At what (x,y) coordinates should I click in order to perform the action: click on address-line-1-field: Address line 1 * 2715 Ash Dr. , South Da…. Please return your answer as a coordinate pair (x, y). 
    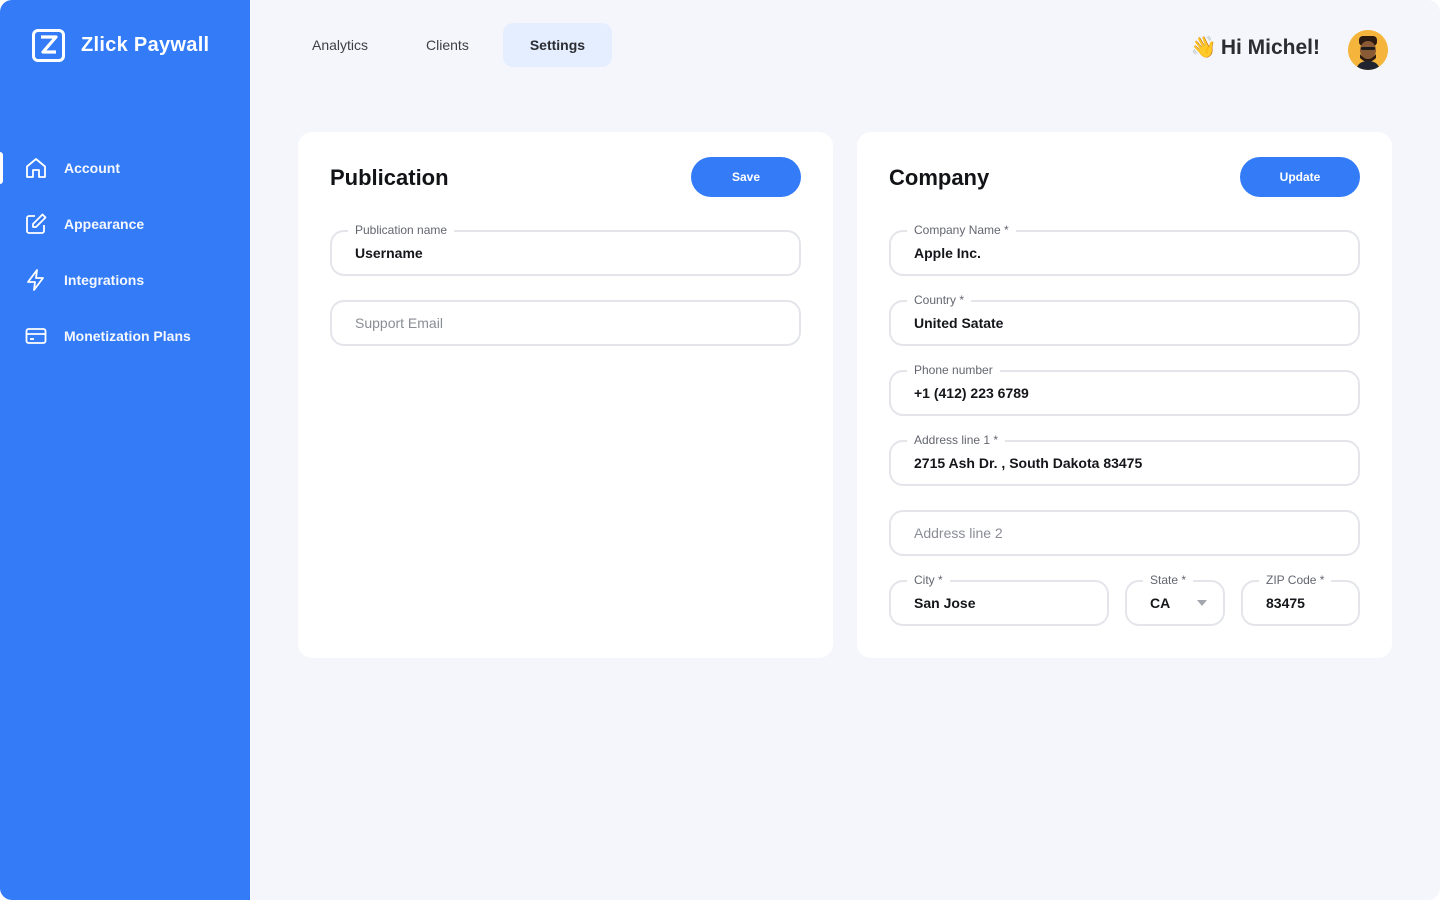
    Looking at the image, I should click on (1124, 459).